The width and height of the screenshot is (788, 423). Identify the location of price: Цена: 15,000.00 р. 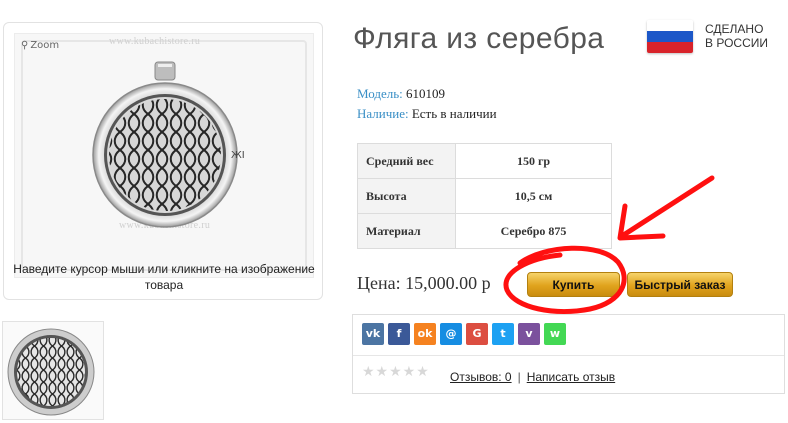
(424, 283).